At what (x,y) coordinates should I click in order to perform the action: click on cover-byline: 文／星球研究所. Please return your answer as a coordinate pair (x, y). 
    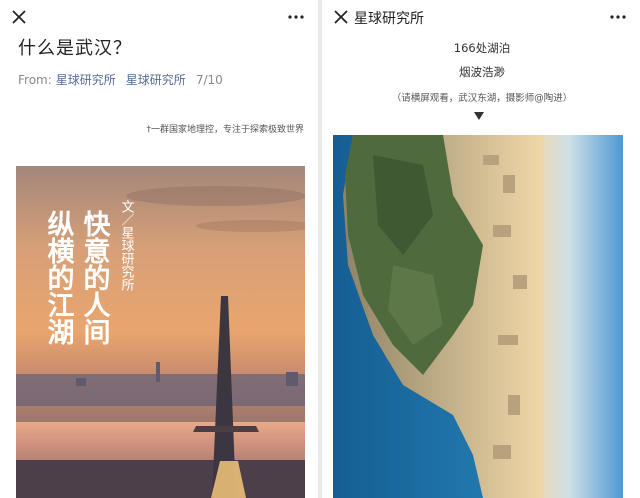
    Looking at the image, I should click on (127, 245).